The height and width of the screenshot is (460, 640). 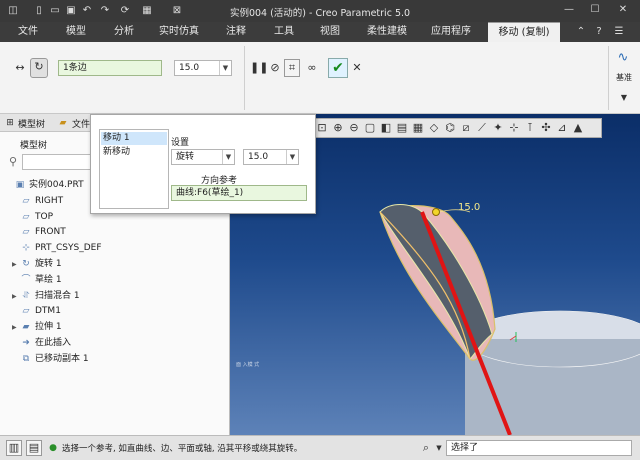 I want to click on panel-header: 模型树, so click(x=34, y=146).